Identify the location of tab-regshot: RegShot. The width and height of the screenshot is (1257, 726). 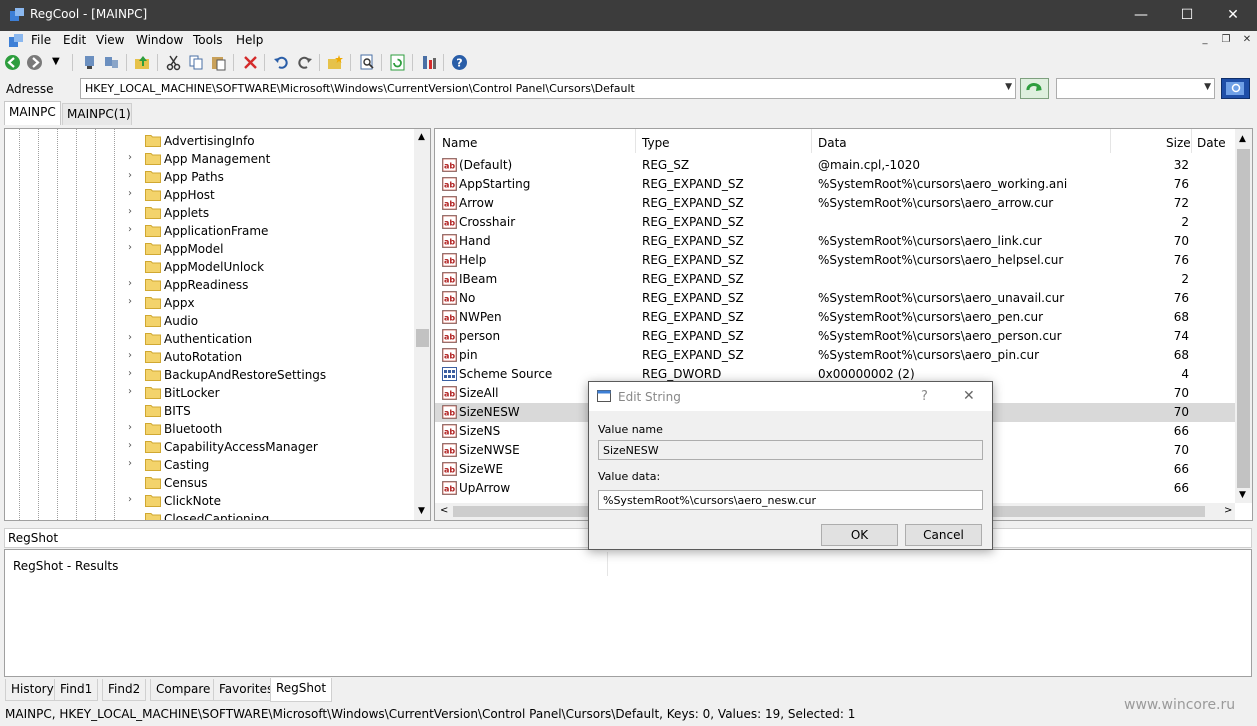
(301, 690).